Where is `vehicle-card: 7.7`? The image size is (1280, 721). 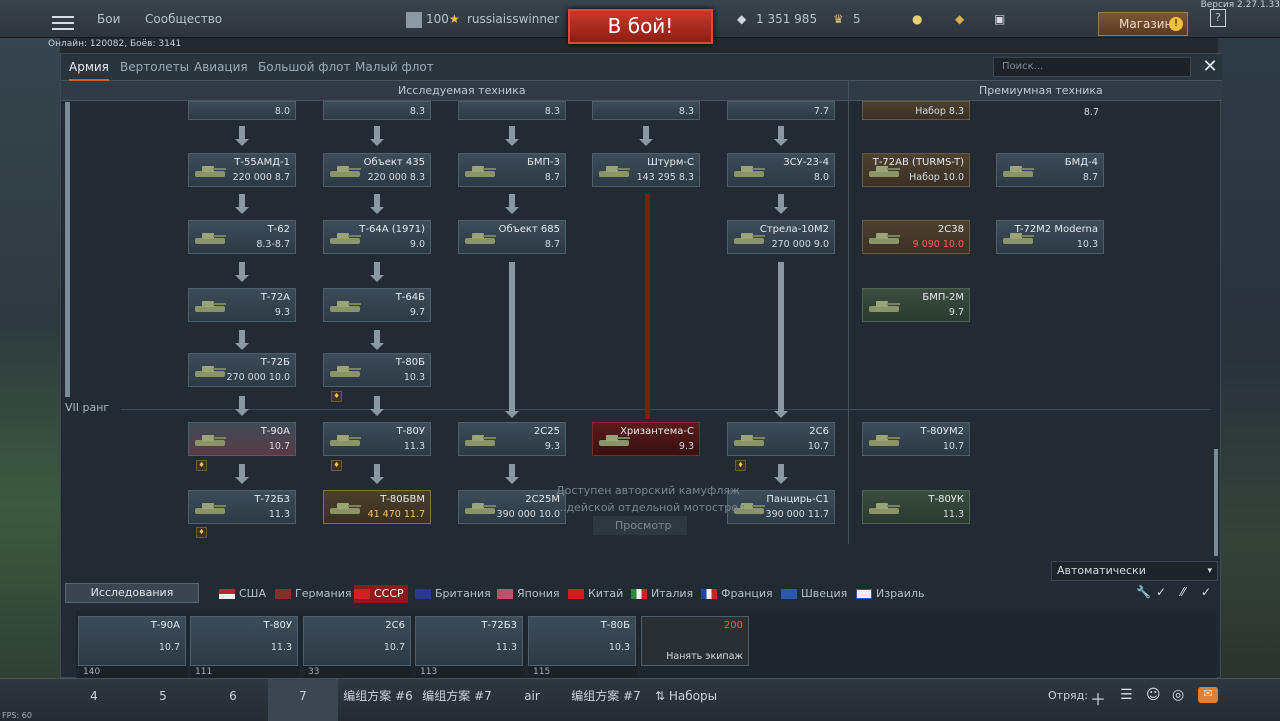
vehicle-card: 7.7 is located at coordinates (781, 110).